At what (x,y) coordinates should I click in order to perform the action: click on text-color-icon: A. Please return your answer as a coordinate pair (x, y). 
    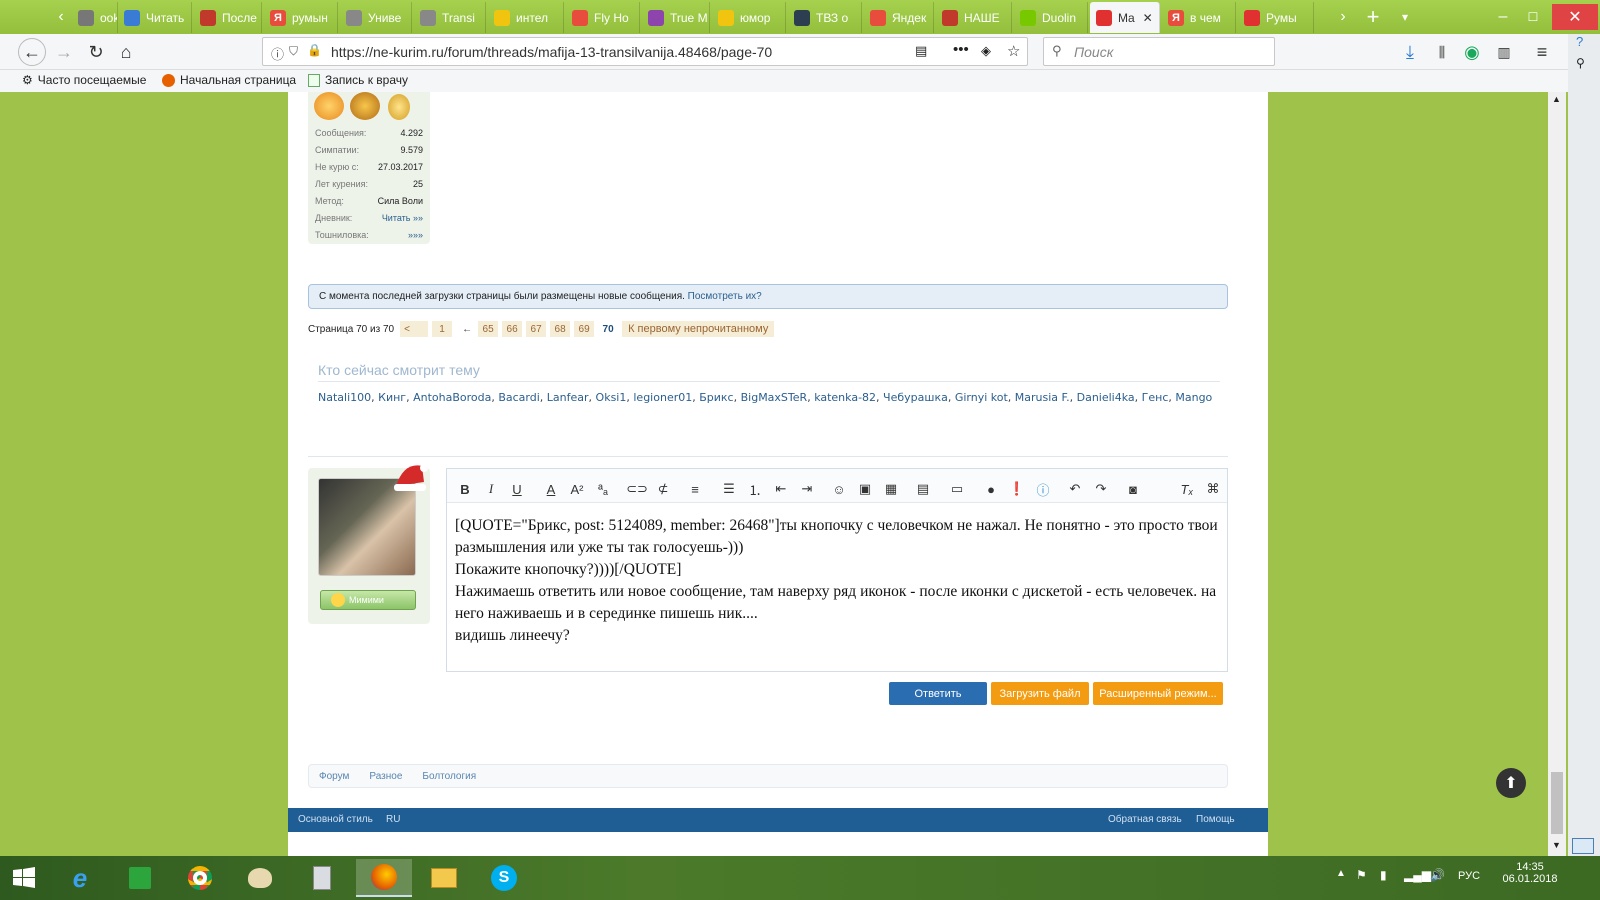
    Looking at the image, I should click on (551, 489).